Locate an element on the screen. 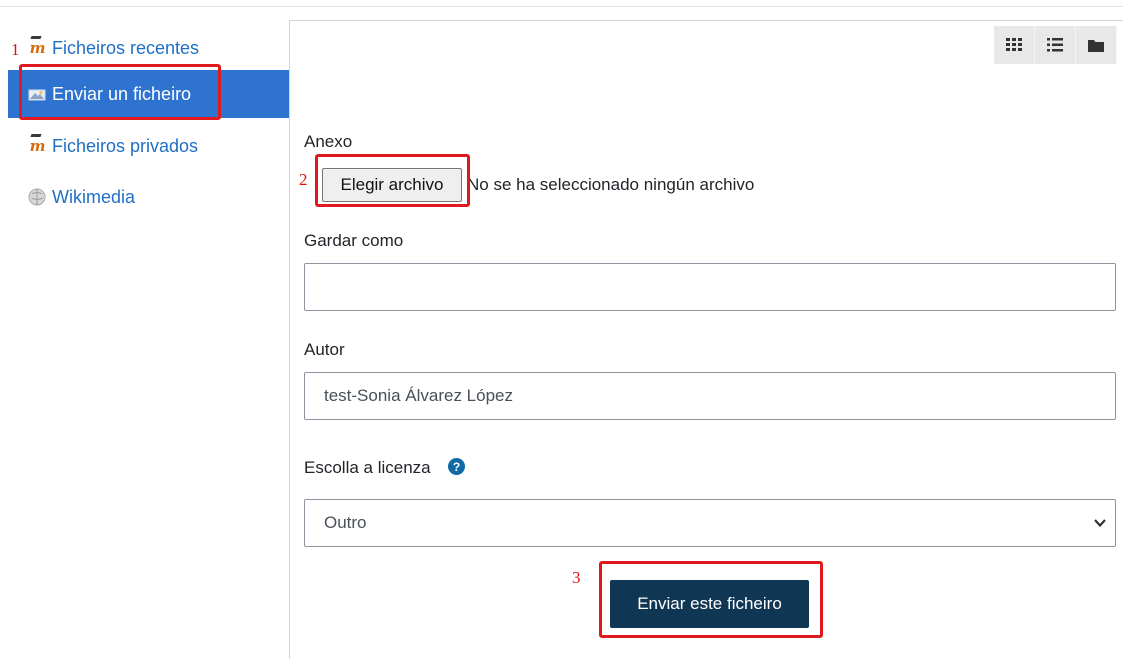 Image resolution: width=1123 pixels, height=659 pixels. license-selected-value: Outro is located at coordinates (345, 522).